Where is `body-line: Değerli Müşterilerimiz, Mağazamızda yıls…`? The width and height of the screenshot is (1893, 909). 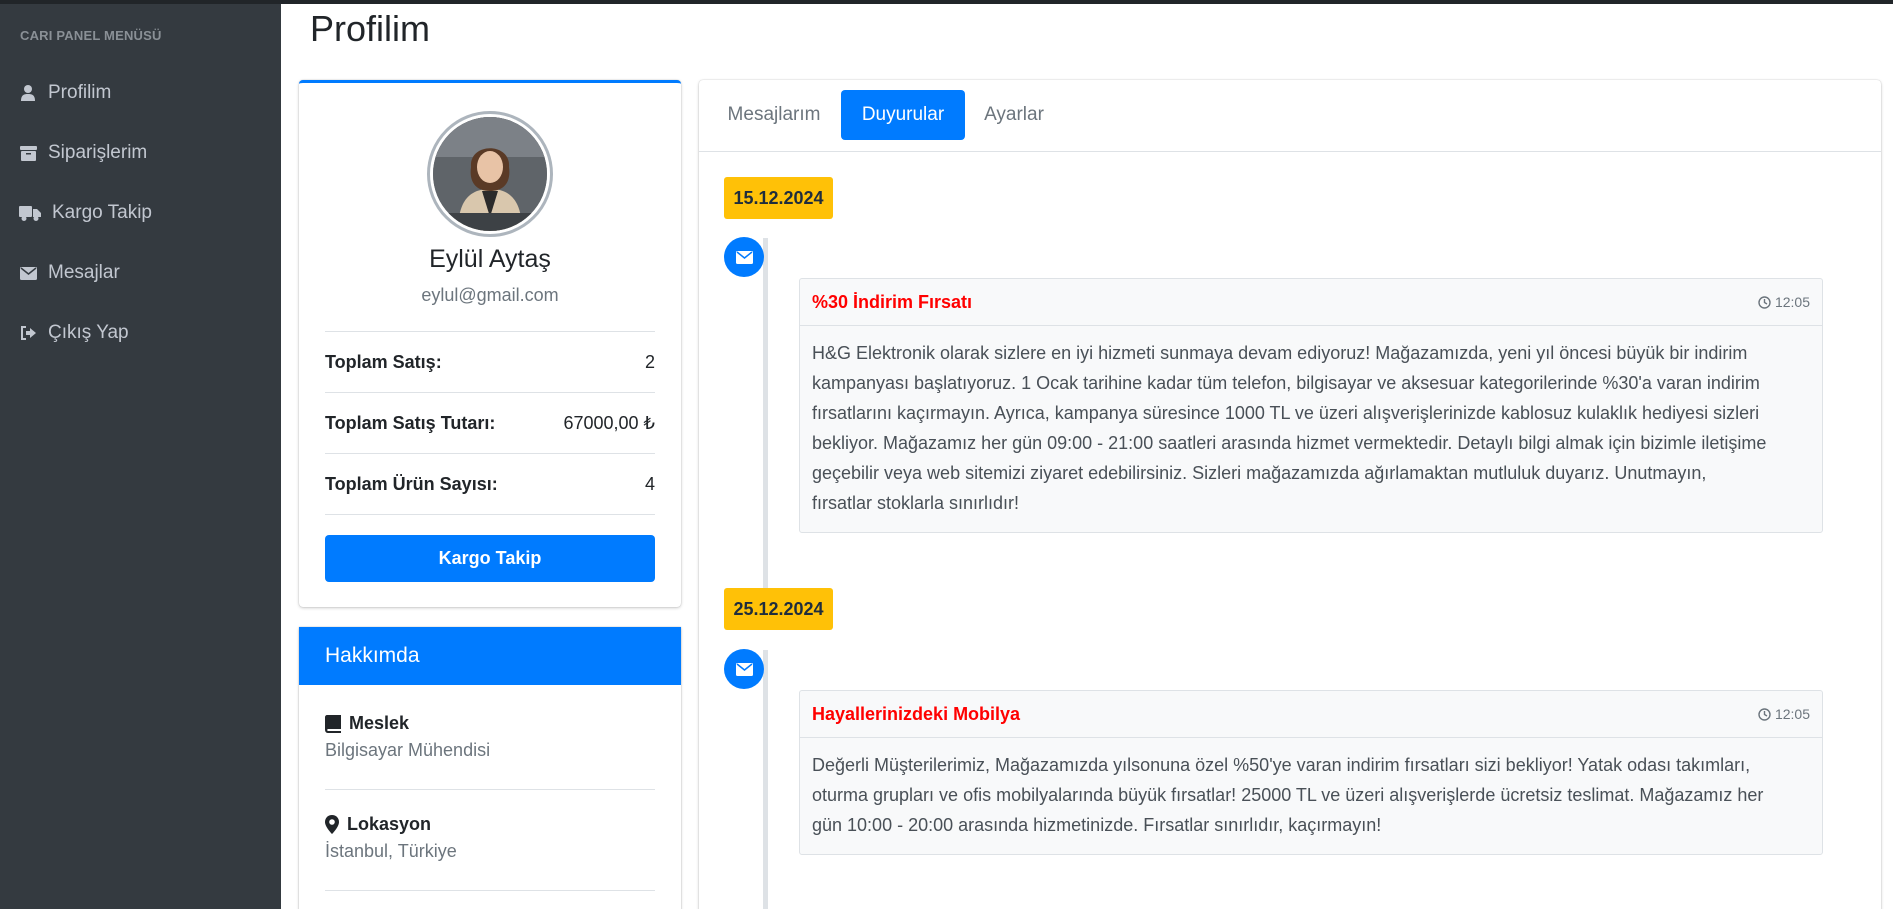
body-line: Değerli Müşterilerimiz, Mağazamızda yıls… is located at coordinates (1281, 765).